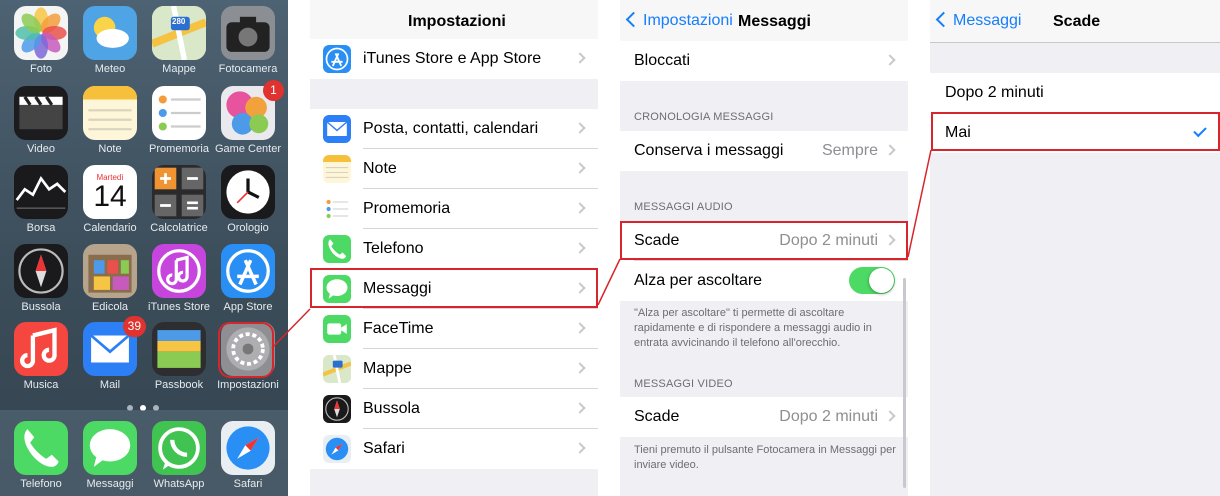 The image size is (1220, 496). What do you see at coordinates (248, 278) in the screenshot?
I see `app-app-store: App Store` at bounding box center [248, 278].